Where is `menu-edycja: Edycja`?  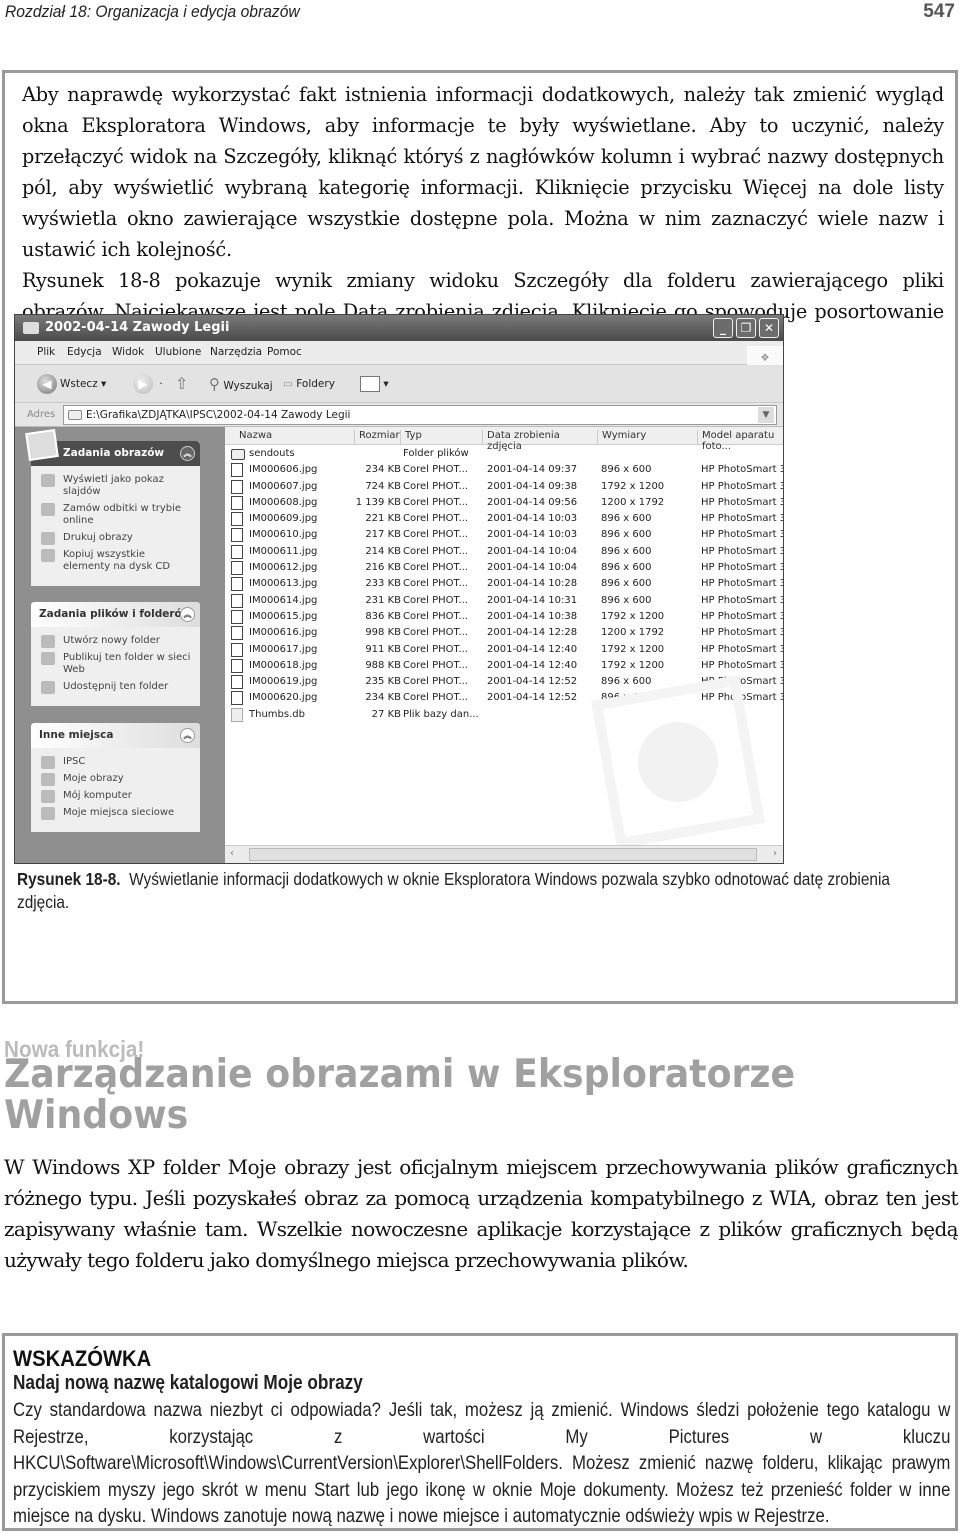
menu-edycja: Edycja is located at coordinates (84, 352).